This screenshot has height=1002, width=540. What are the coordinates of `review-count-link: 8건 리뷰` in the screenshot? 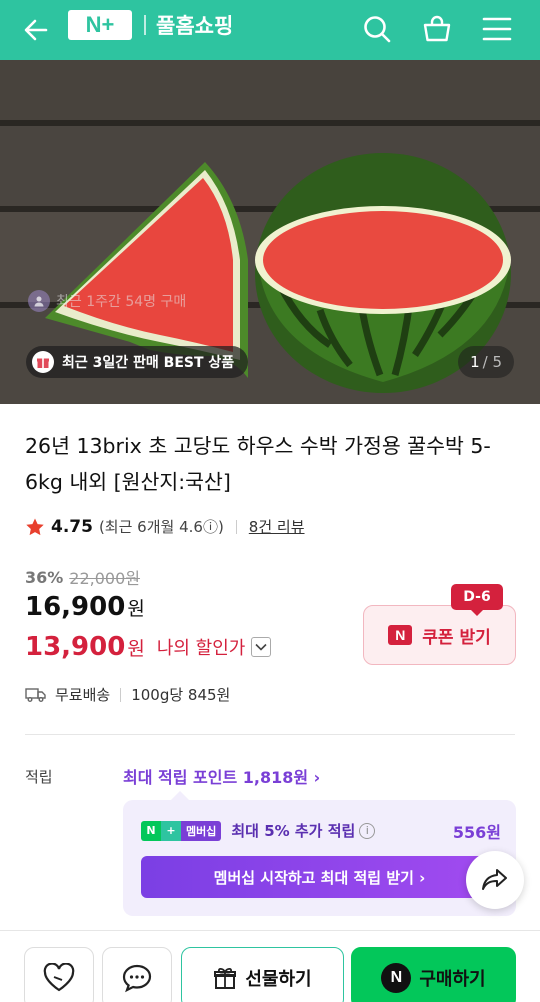 It's located at (277, 526).